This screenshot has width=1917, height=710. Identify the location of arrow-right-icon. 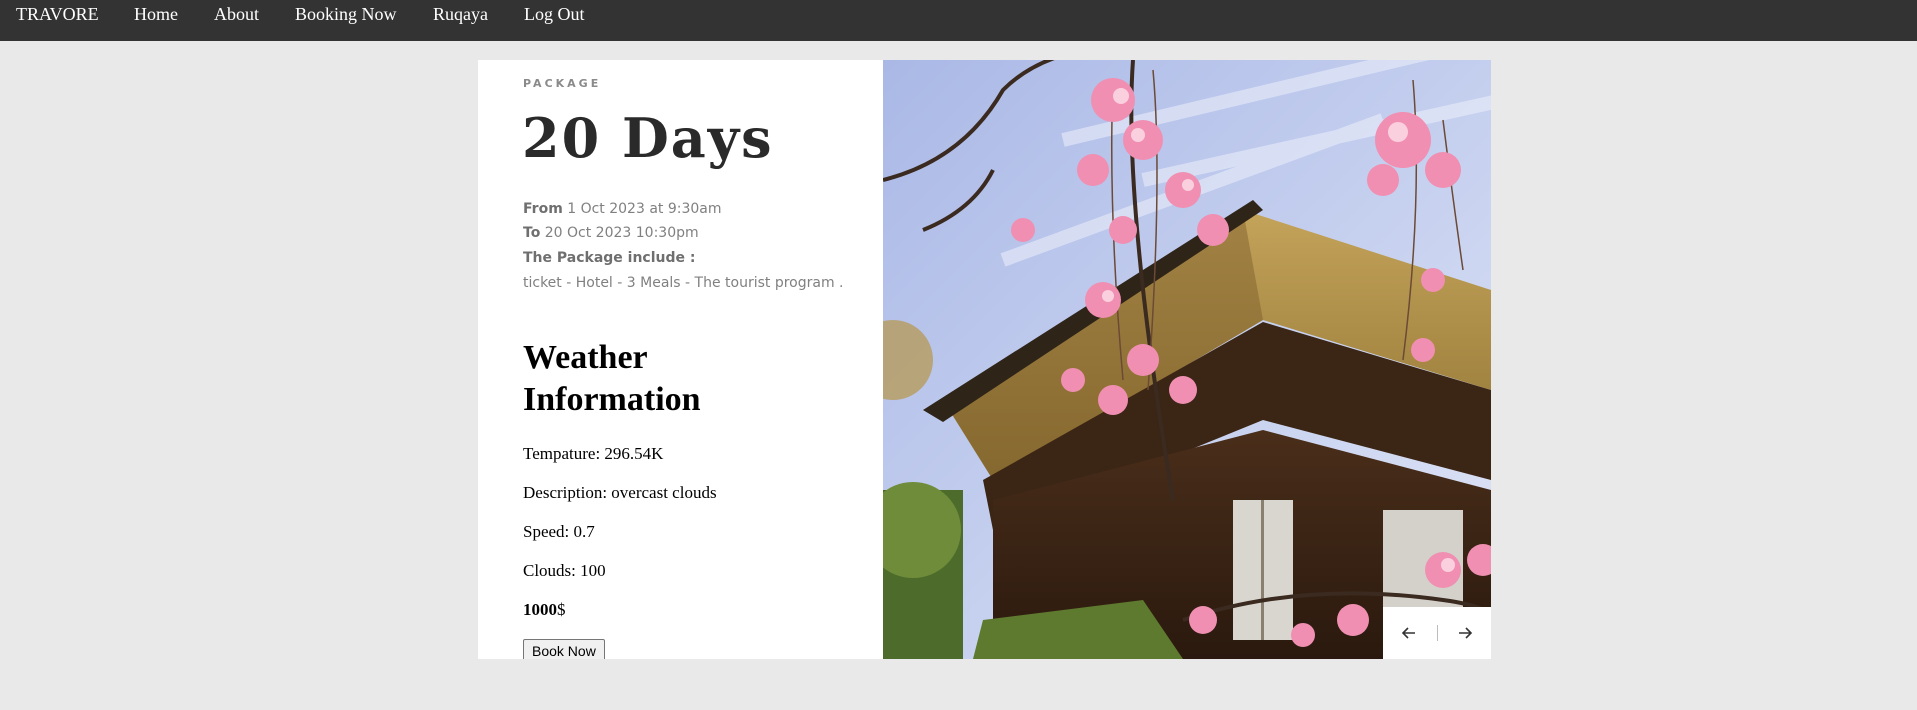
(1465, 633).